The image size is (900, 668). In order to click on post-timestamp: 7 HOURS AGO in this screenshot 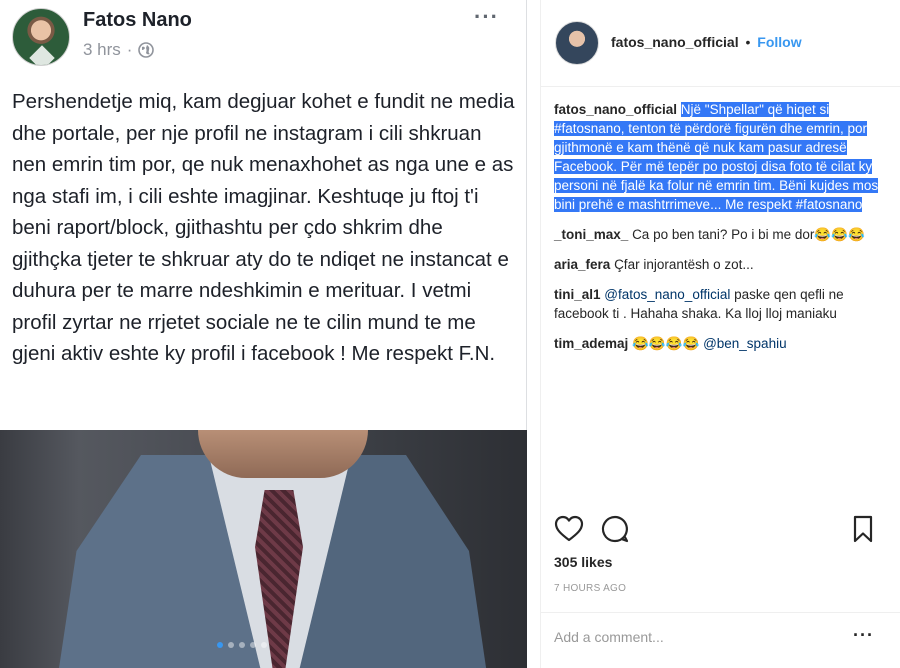, I will do `click(590, 588)`.